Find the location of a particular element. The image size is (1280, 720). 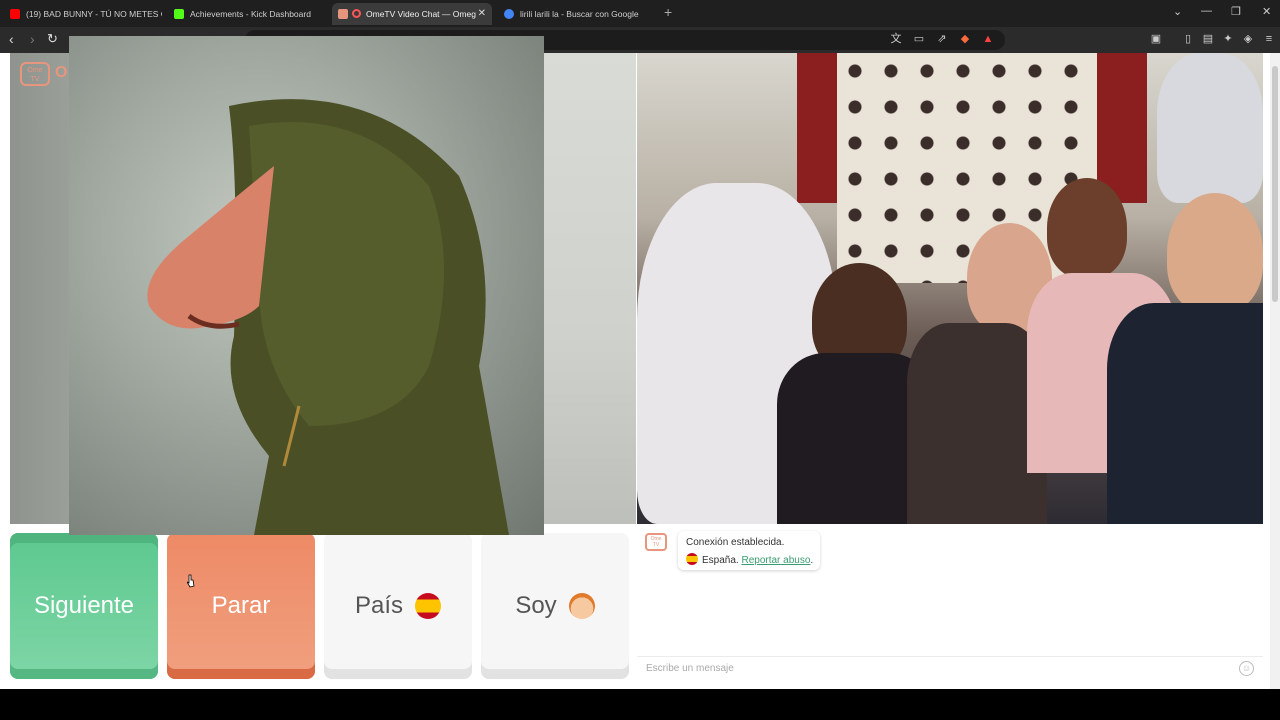

partner-country: España. Reportar abuso. is located at coordinates (749, 559).